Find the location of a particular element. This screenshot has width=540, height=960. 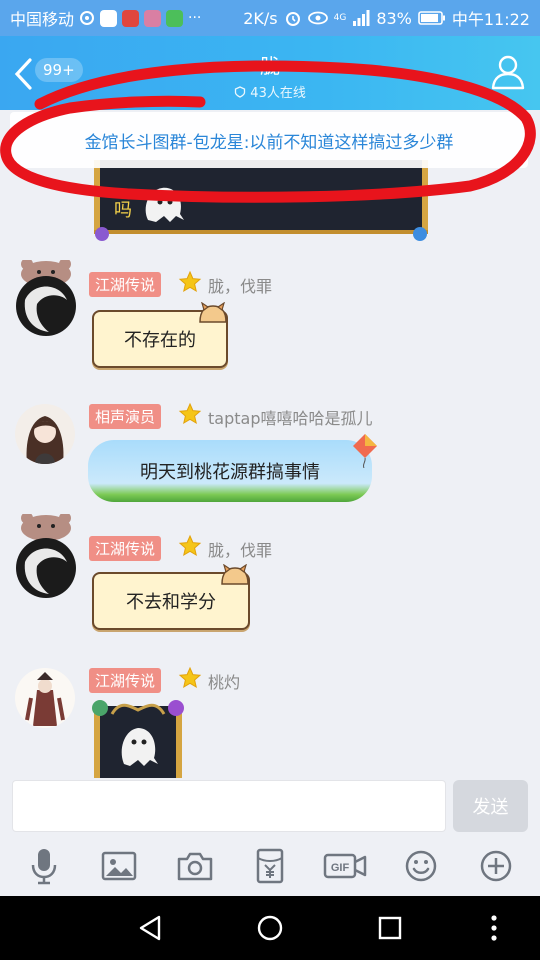

kite-icon is located at coordinates (365, 451).